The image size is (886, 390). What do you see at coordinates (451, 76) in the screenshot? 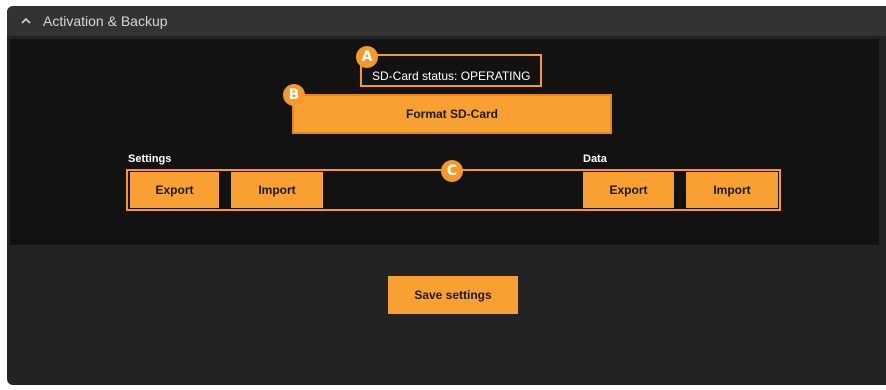
I see `sd-card-status: SD-Card status: OPERATING` at bounding box center [451, 76].